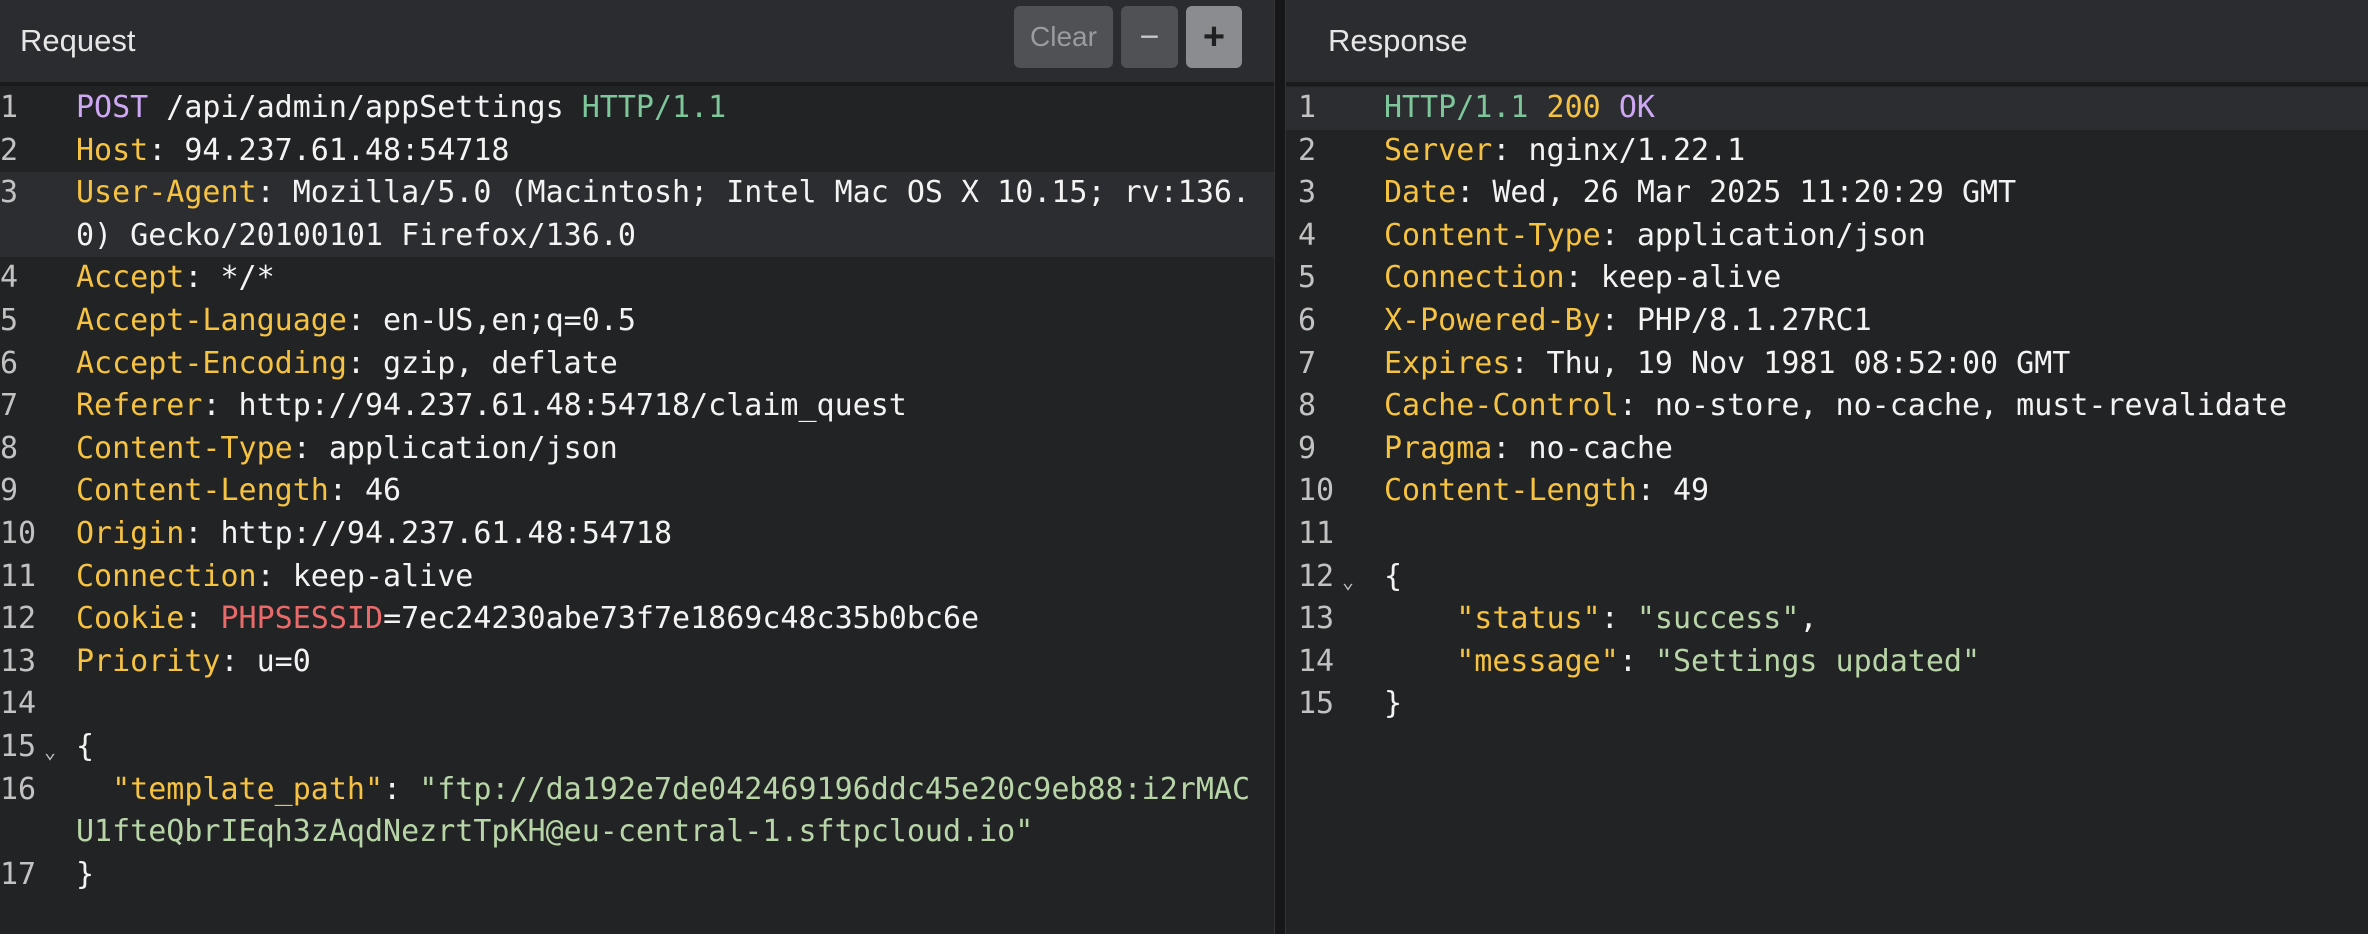 The height and width of the screenshot is (934, 2368). What do you see at coordinates (1307, 107) in the screenshot?
I see `line-number: 1` at bounding box center [1307, 107].